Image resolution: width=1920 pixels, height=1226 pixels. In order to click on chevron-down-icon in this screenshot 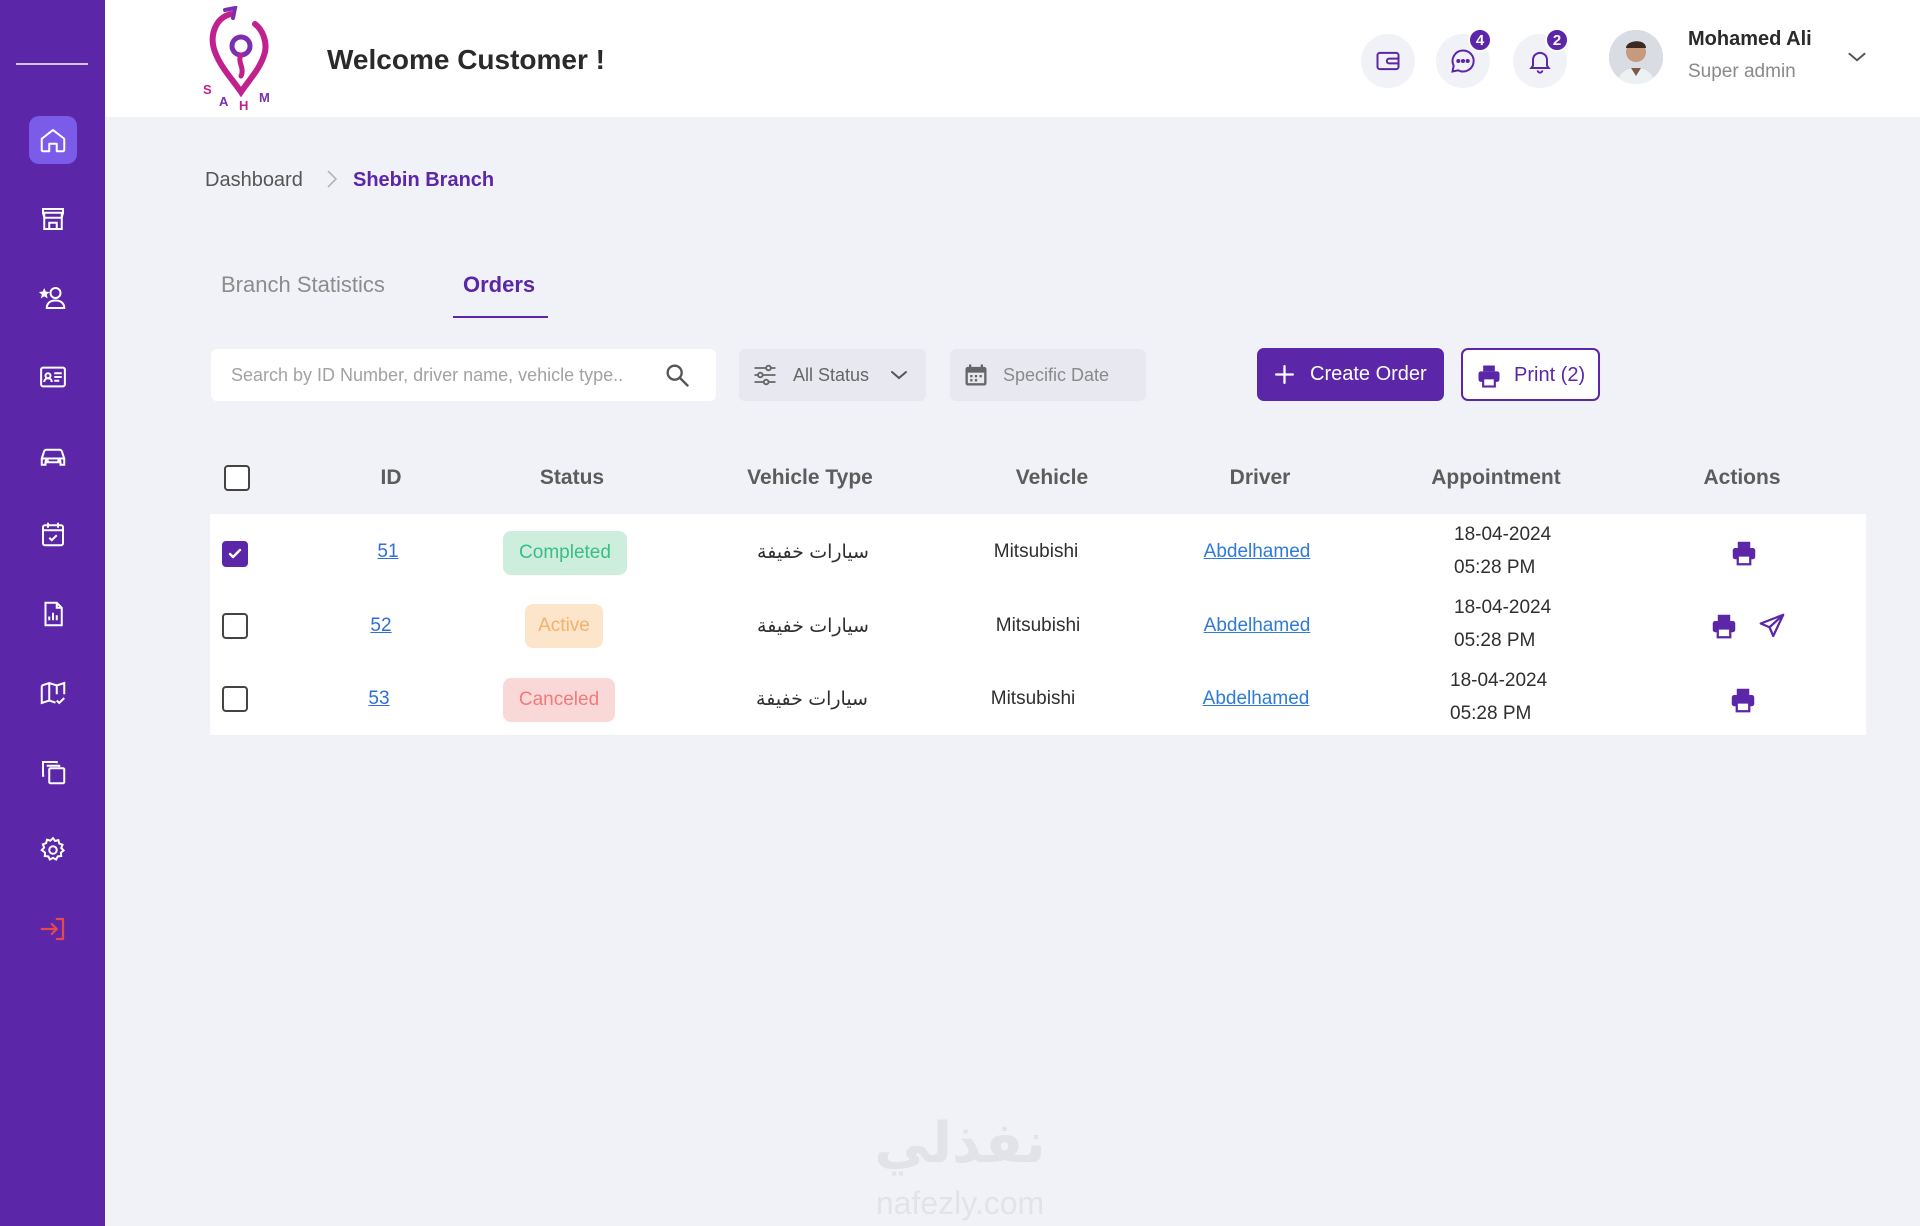, I will do `click(1857, 57)`.